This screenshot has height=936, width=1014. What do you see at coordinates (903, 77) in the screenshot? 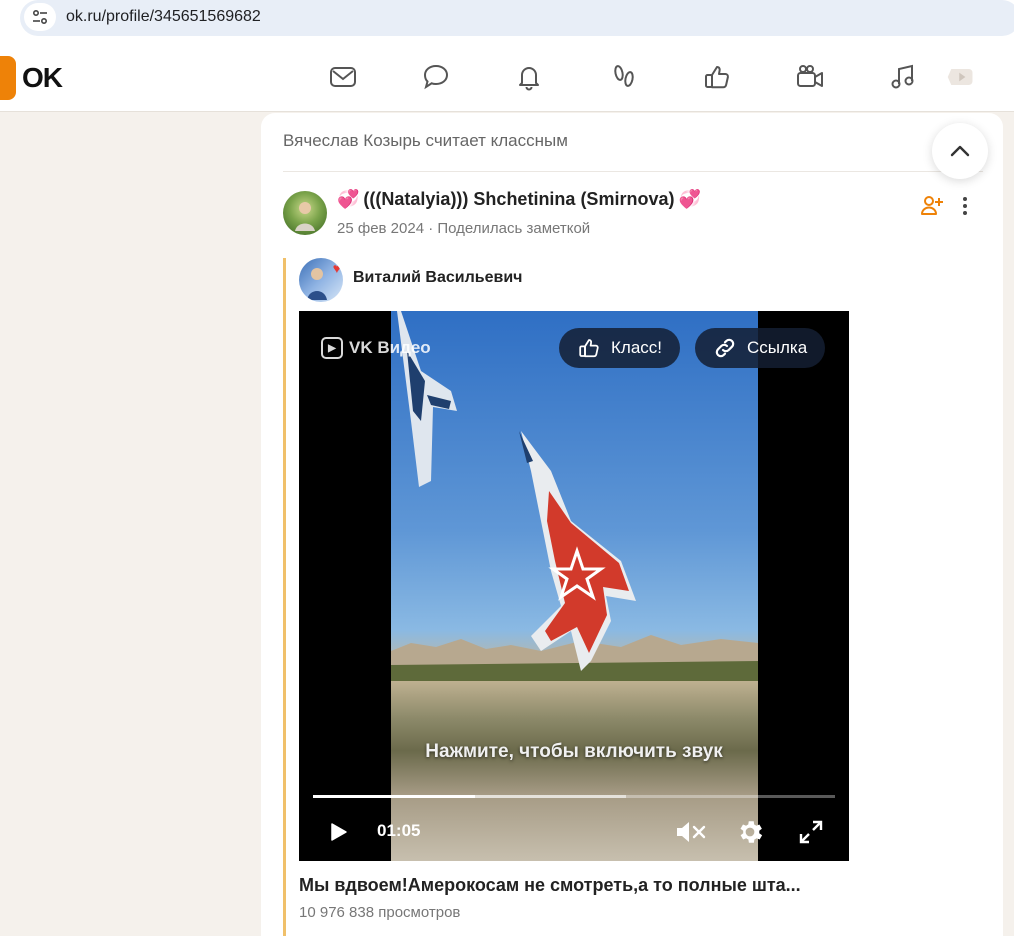
I see `music-icon` at bounding box center [903, 77].